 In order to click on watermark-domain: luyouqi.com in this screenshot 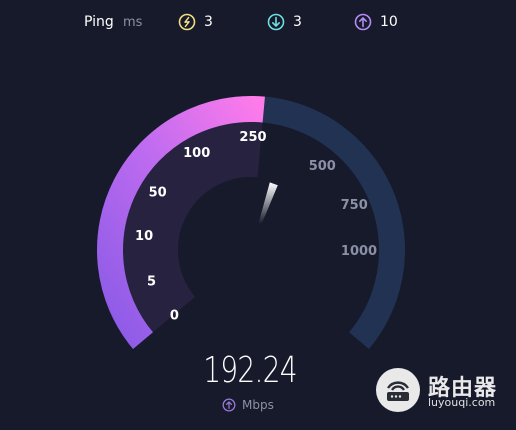, I will do `click(462, 402)`.